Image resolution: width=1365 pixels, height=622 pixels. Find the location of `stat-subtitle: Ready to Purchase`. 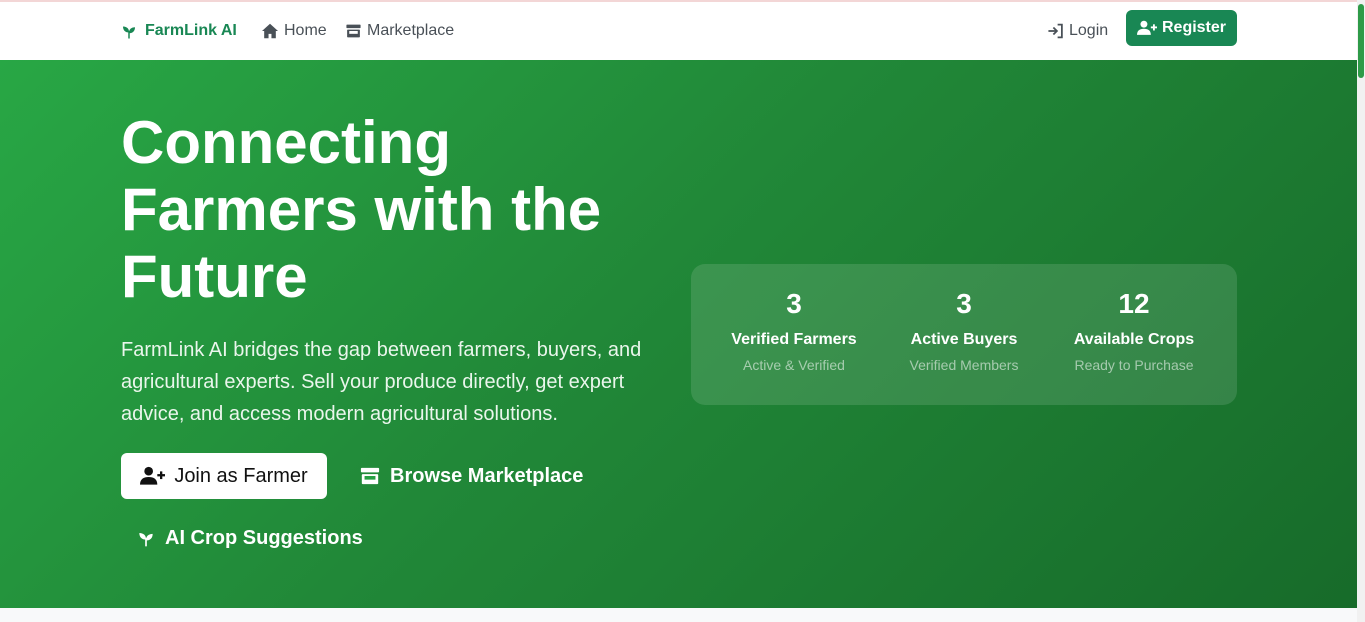

stat-subtitle: Ready to Purchase is located at coordinates (1134, 365).